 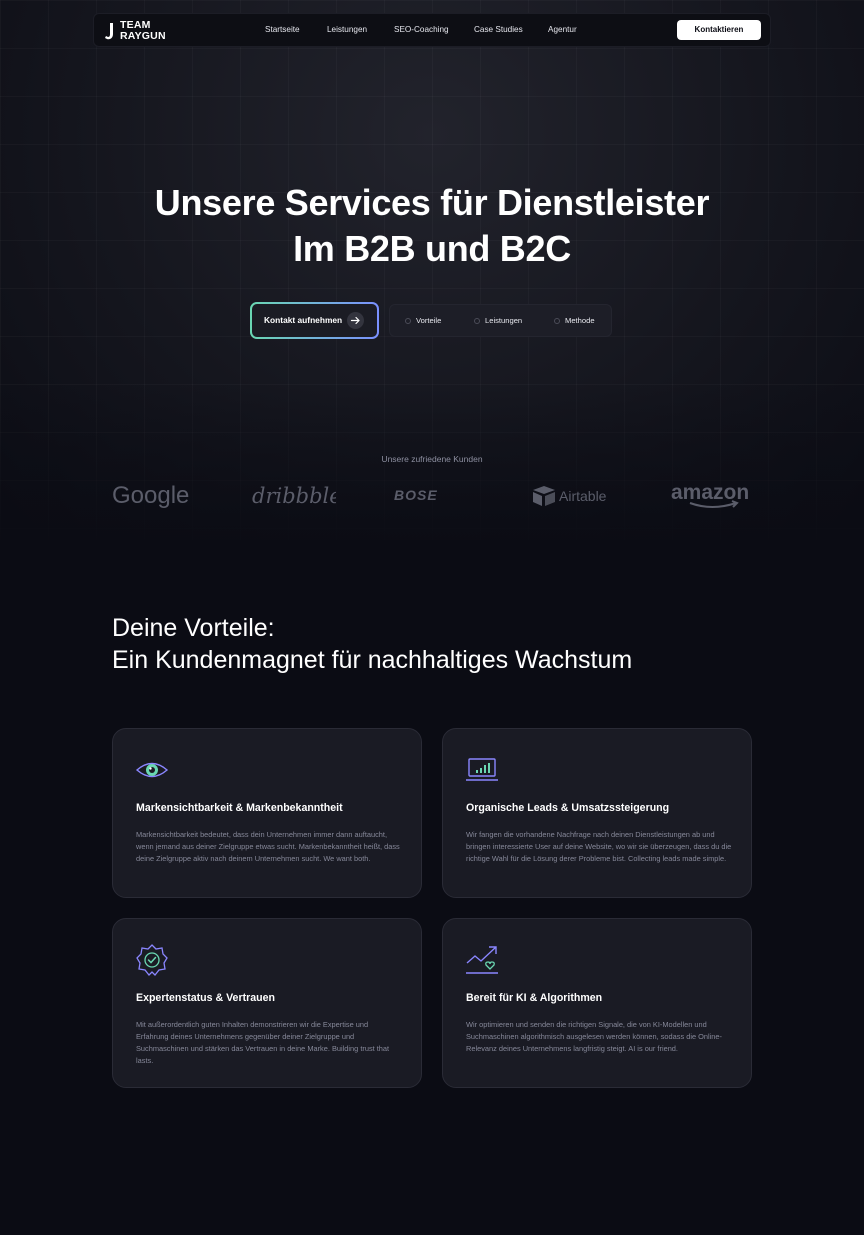 I want to click on amazon-logo: amazon, so click(x=710, y=494).